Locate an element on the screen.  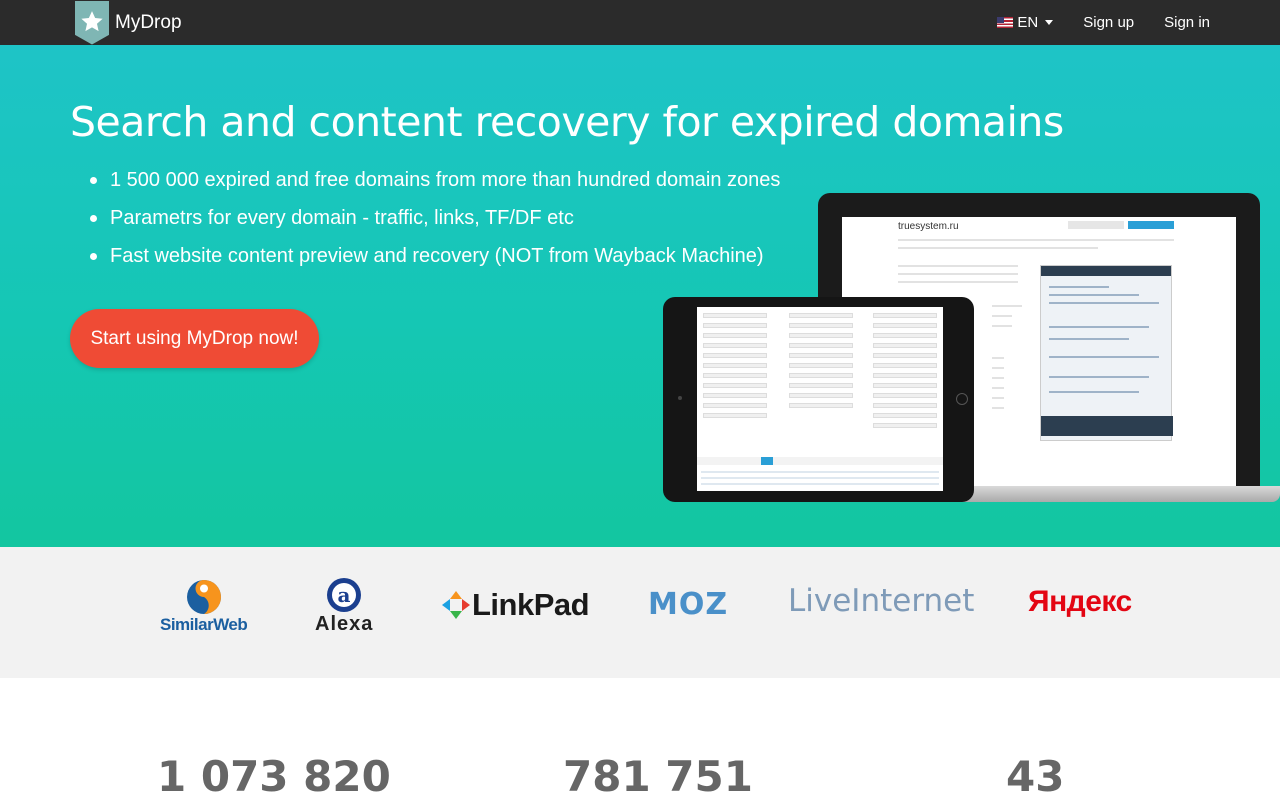
alexa-icon: a is located at coordinates (344, 595).